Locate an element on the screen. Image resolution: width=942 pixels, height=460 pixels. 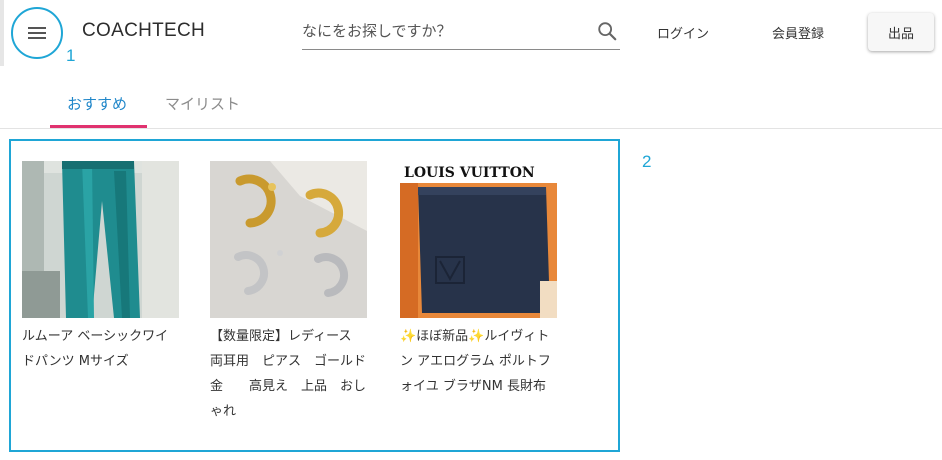
product-card: 【数量限定】レディース 両耳用 ピアス ゴールド 金 高見え 上品 おしゃれ is located at coordinates (294, 292).